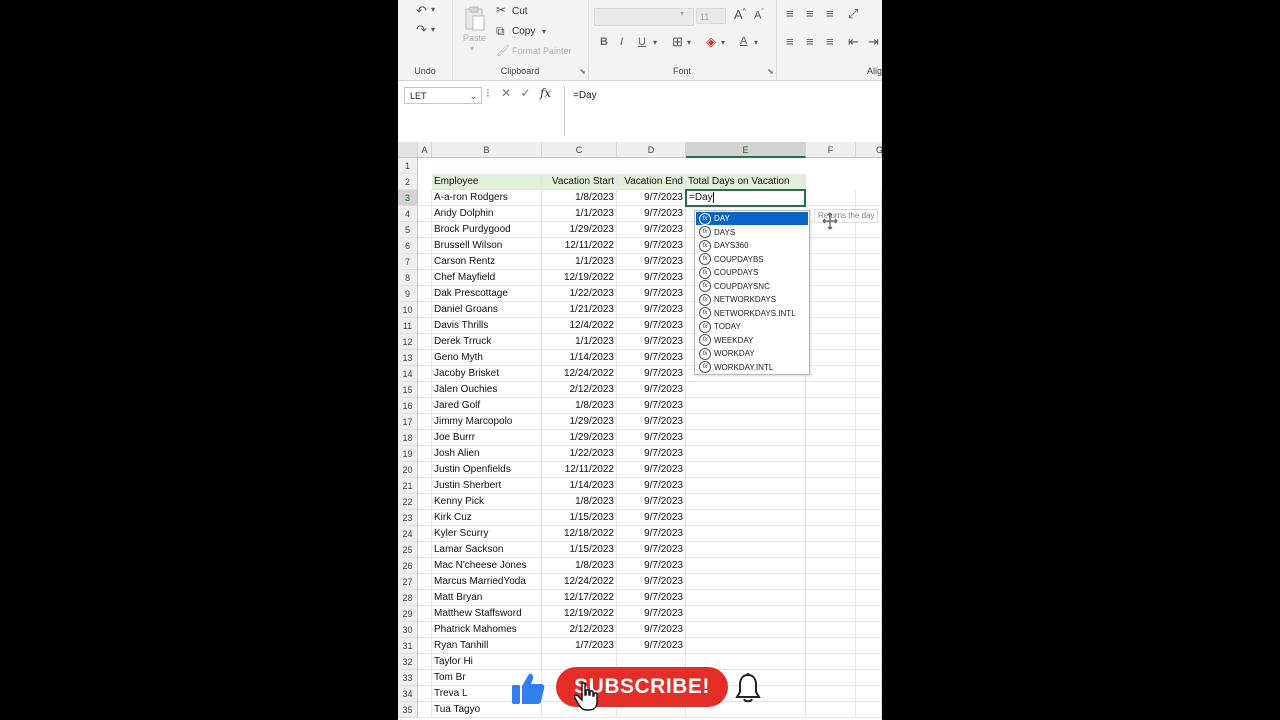 Image resolution: width=1280 pixels, height=720 pixels. What do you see at coordinates (408, 182) in the screenshot?
I see `row-header: 2` at bounding box center [408, 182].